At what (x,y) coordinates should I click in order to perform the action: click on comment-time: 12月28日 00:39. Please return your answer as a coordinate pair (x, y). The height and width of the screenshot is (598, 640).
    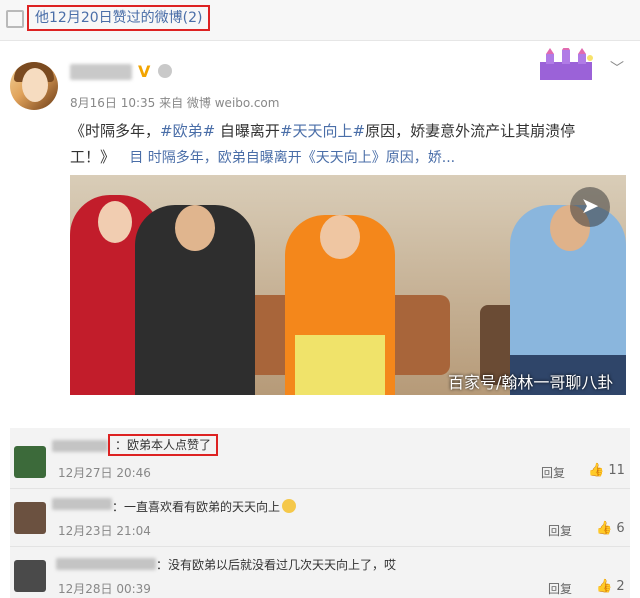
    Looking at the image, I should click on (104, 589).